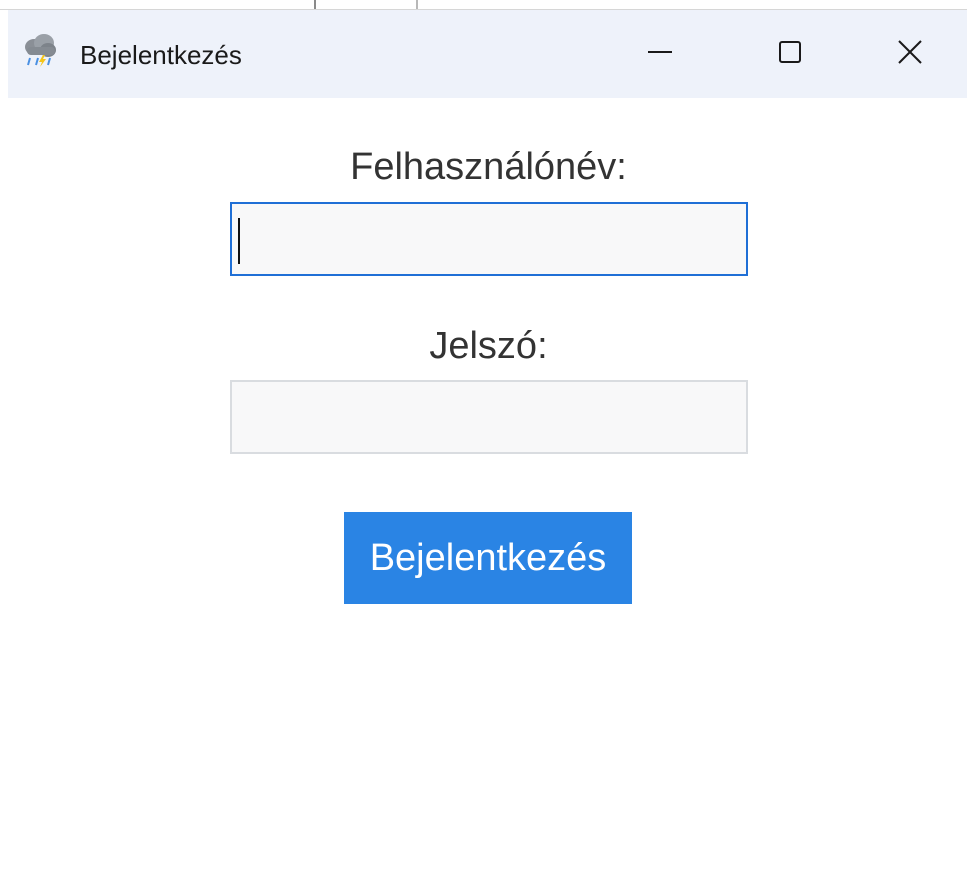 This screenshot has width=967, height=877. I want to click on minimize-button, so click(660, 54).